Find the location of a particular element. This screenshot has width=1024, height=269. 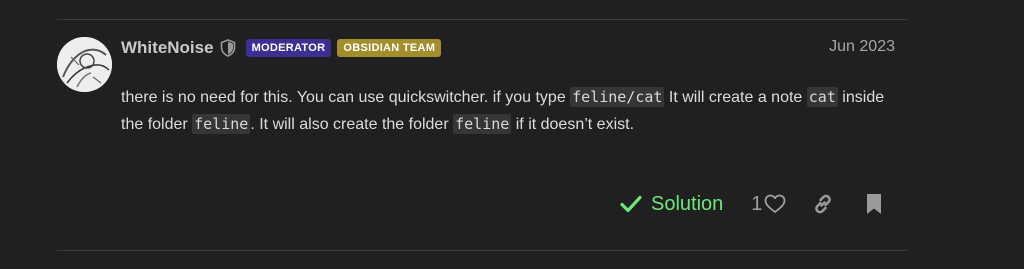

post-actions: Solution 1 is located at coordinates (751, 204).